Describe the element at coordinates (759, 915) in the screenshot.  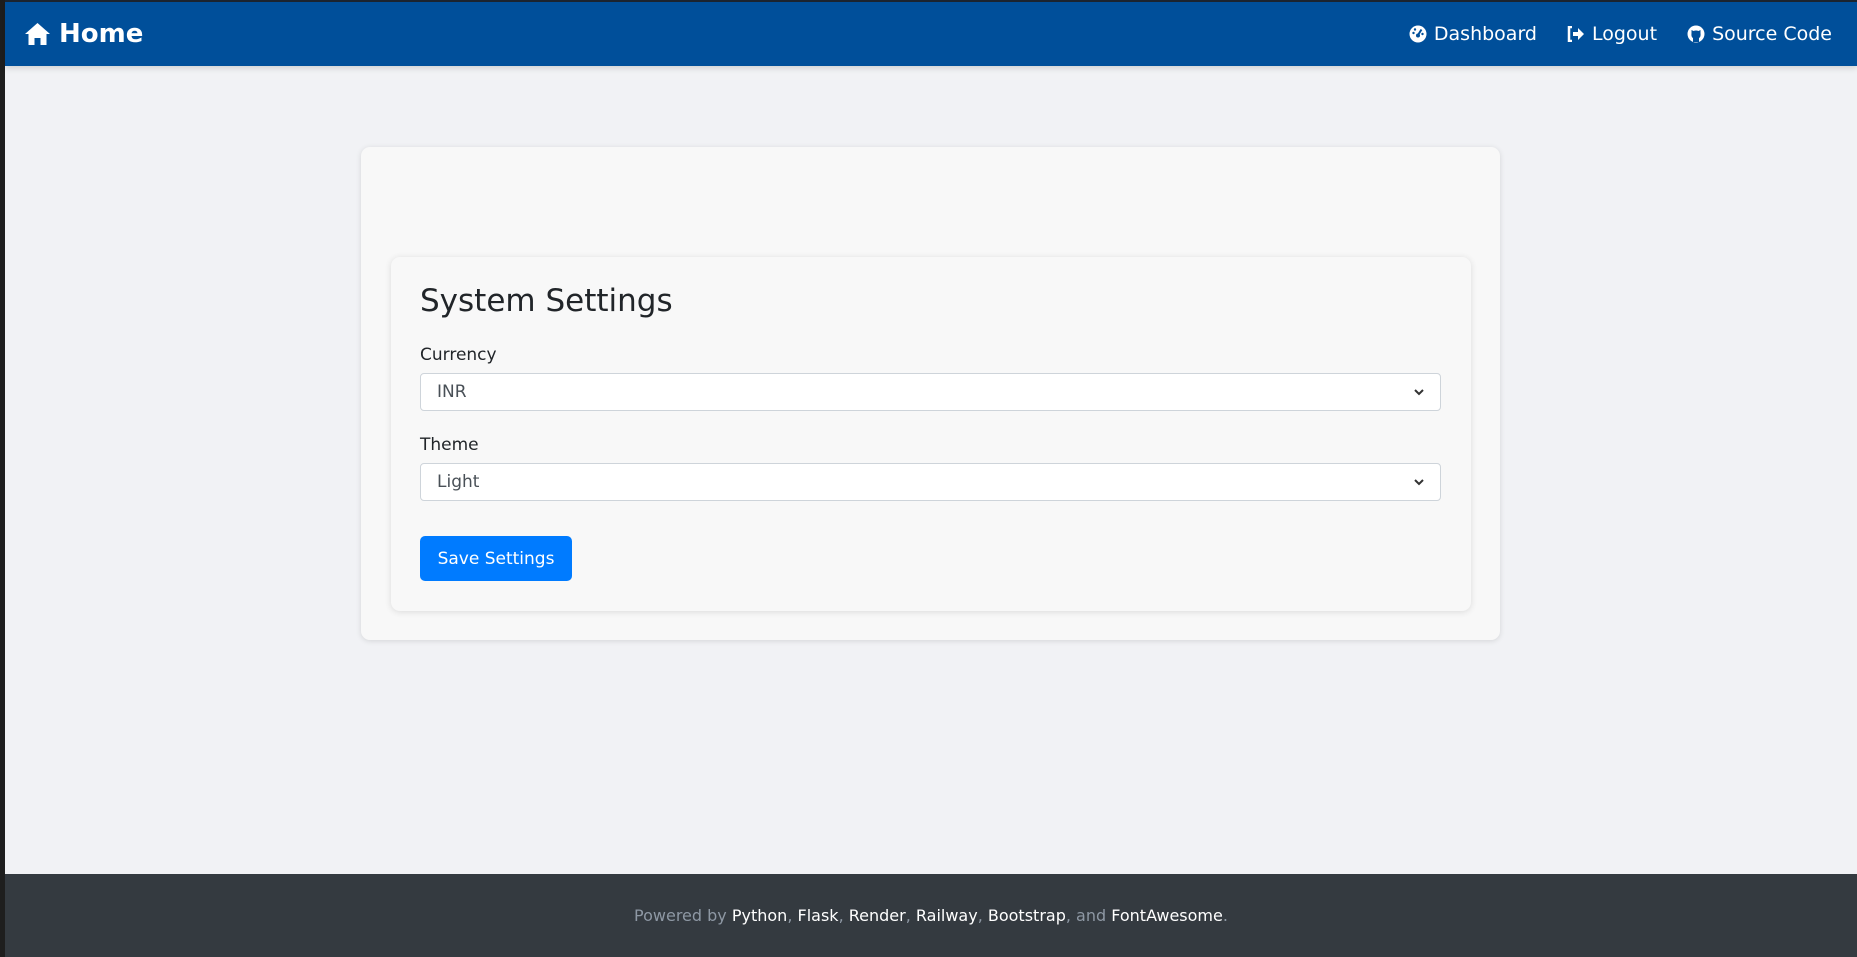
I see `footer-link-python: Python` at that location.